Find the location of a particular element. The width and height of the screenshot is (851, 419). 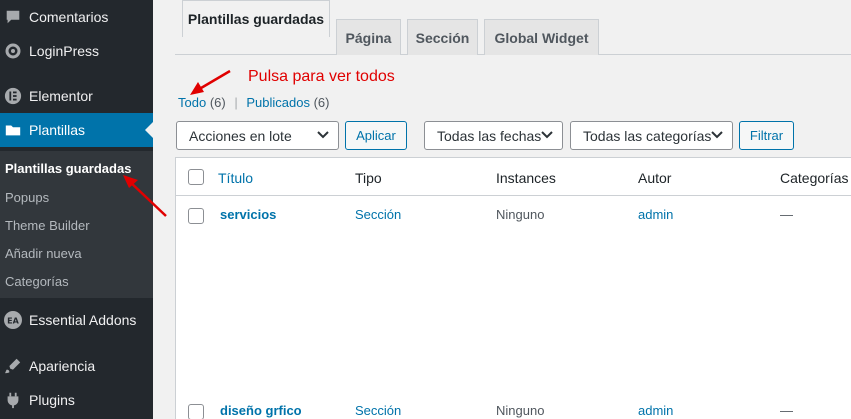

tab-seccion: Sección is located at coordinates (442, 37).